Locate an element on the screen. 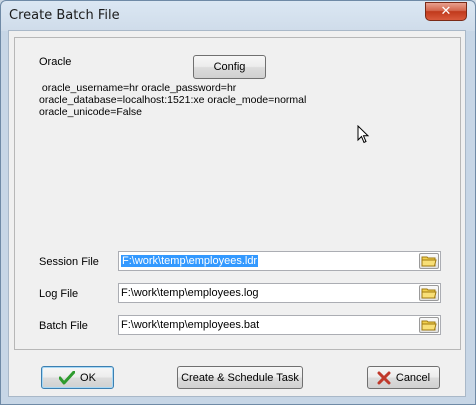 The width and height of the screenshot is (476, 405). batch-file-browse-button is located at coordinates (429, 325).